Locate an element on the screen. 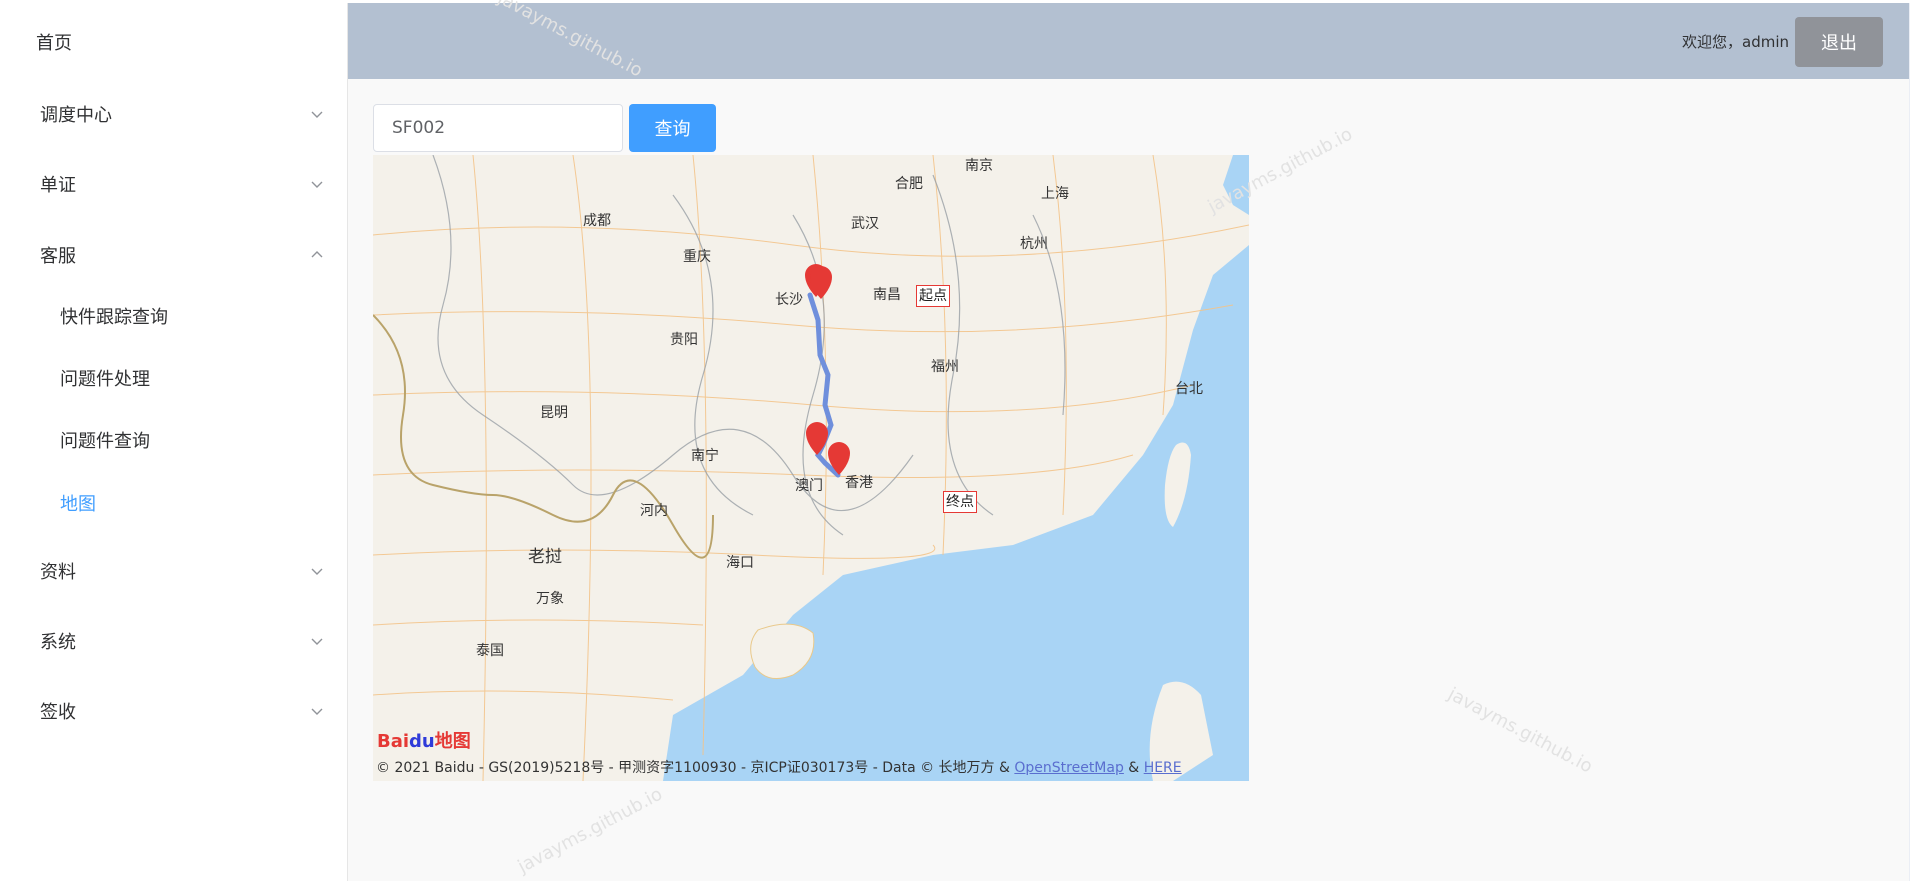 This screenshot has width=1911, height=887. city-label: 长沙 is located at coordinates (789, 300).